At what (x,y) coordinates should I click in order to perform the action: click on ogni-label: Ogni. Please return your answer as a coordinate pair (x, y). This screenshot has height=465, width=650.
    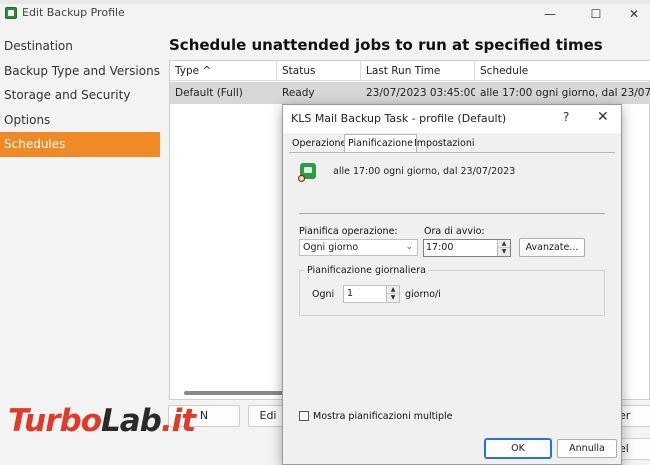
    Looking at the image, I should click on (323, 294).